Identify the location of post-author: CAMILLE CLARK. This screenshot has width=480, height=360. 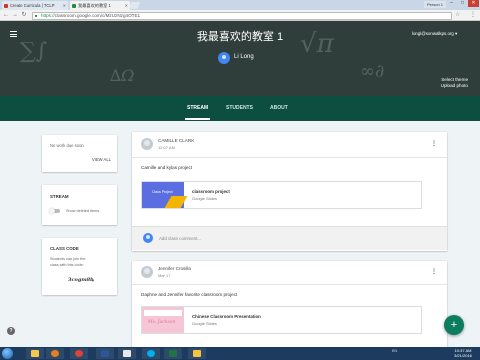
(176, 140).